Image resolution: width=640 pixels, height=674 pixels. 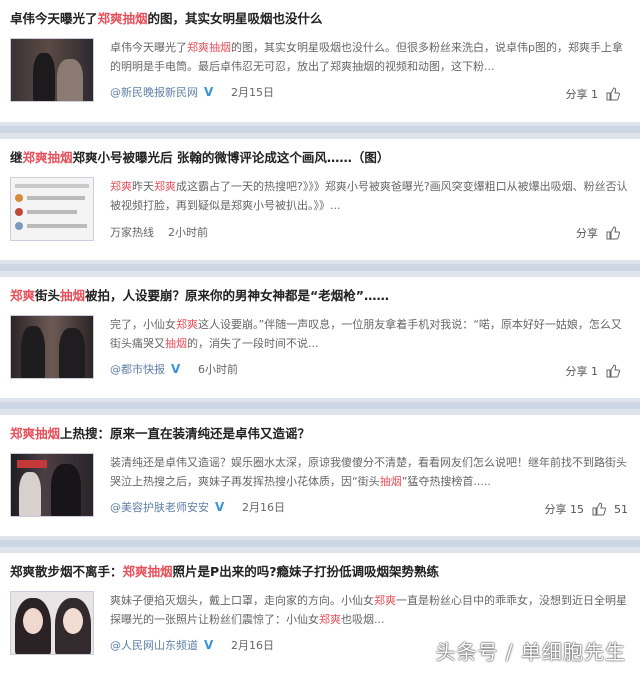 I want to click on summary-text: 昨天, so click(x=143, y=186).